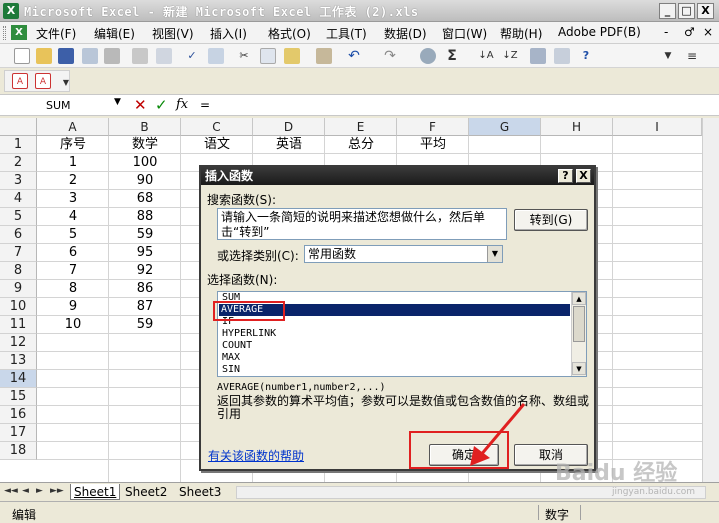 The image size is (719, 523). What do you see at coordinates (395, 370) in the screenshot?
I see `list-item: SIN` at bounding box center [395, 370].